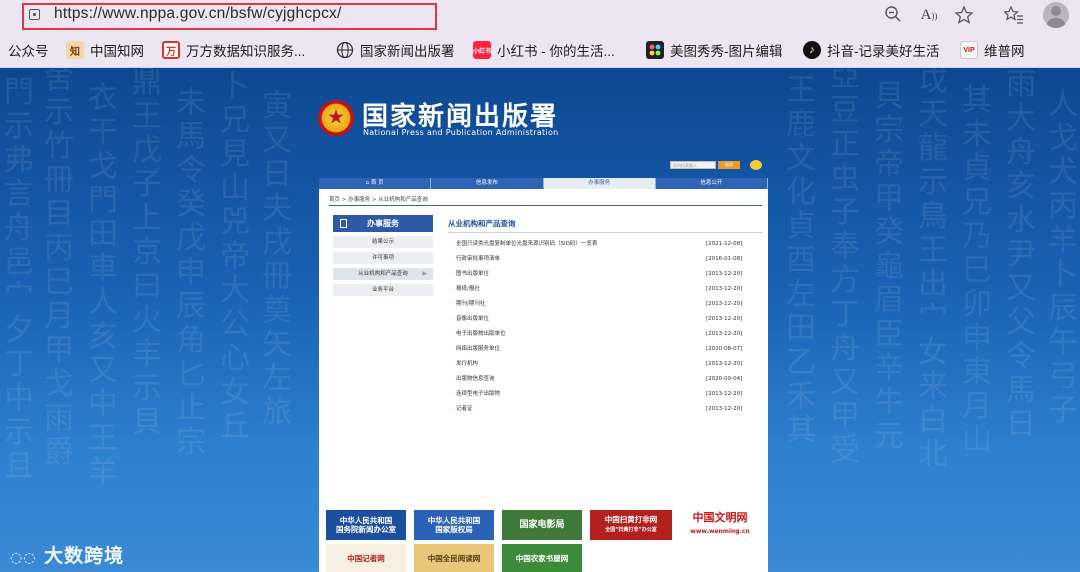 This screenshot has width=1080, height=572. I want to click on zoom-out-icon, so click(893, 15).